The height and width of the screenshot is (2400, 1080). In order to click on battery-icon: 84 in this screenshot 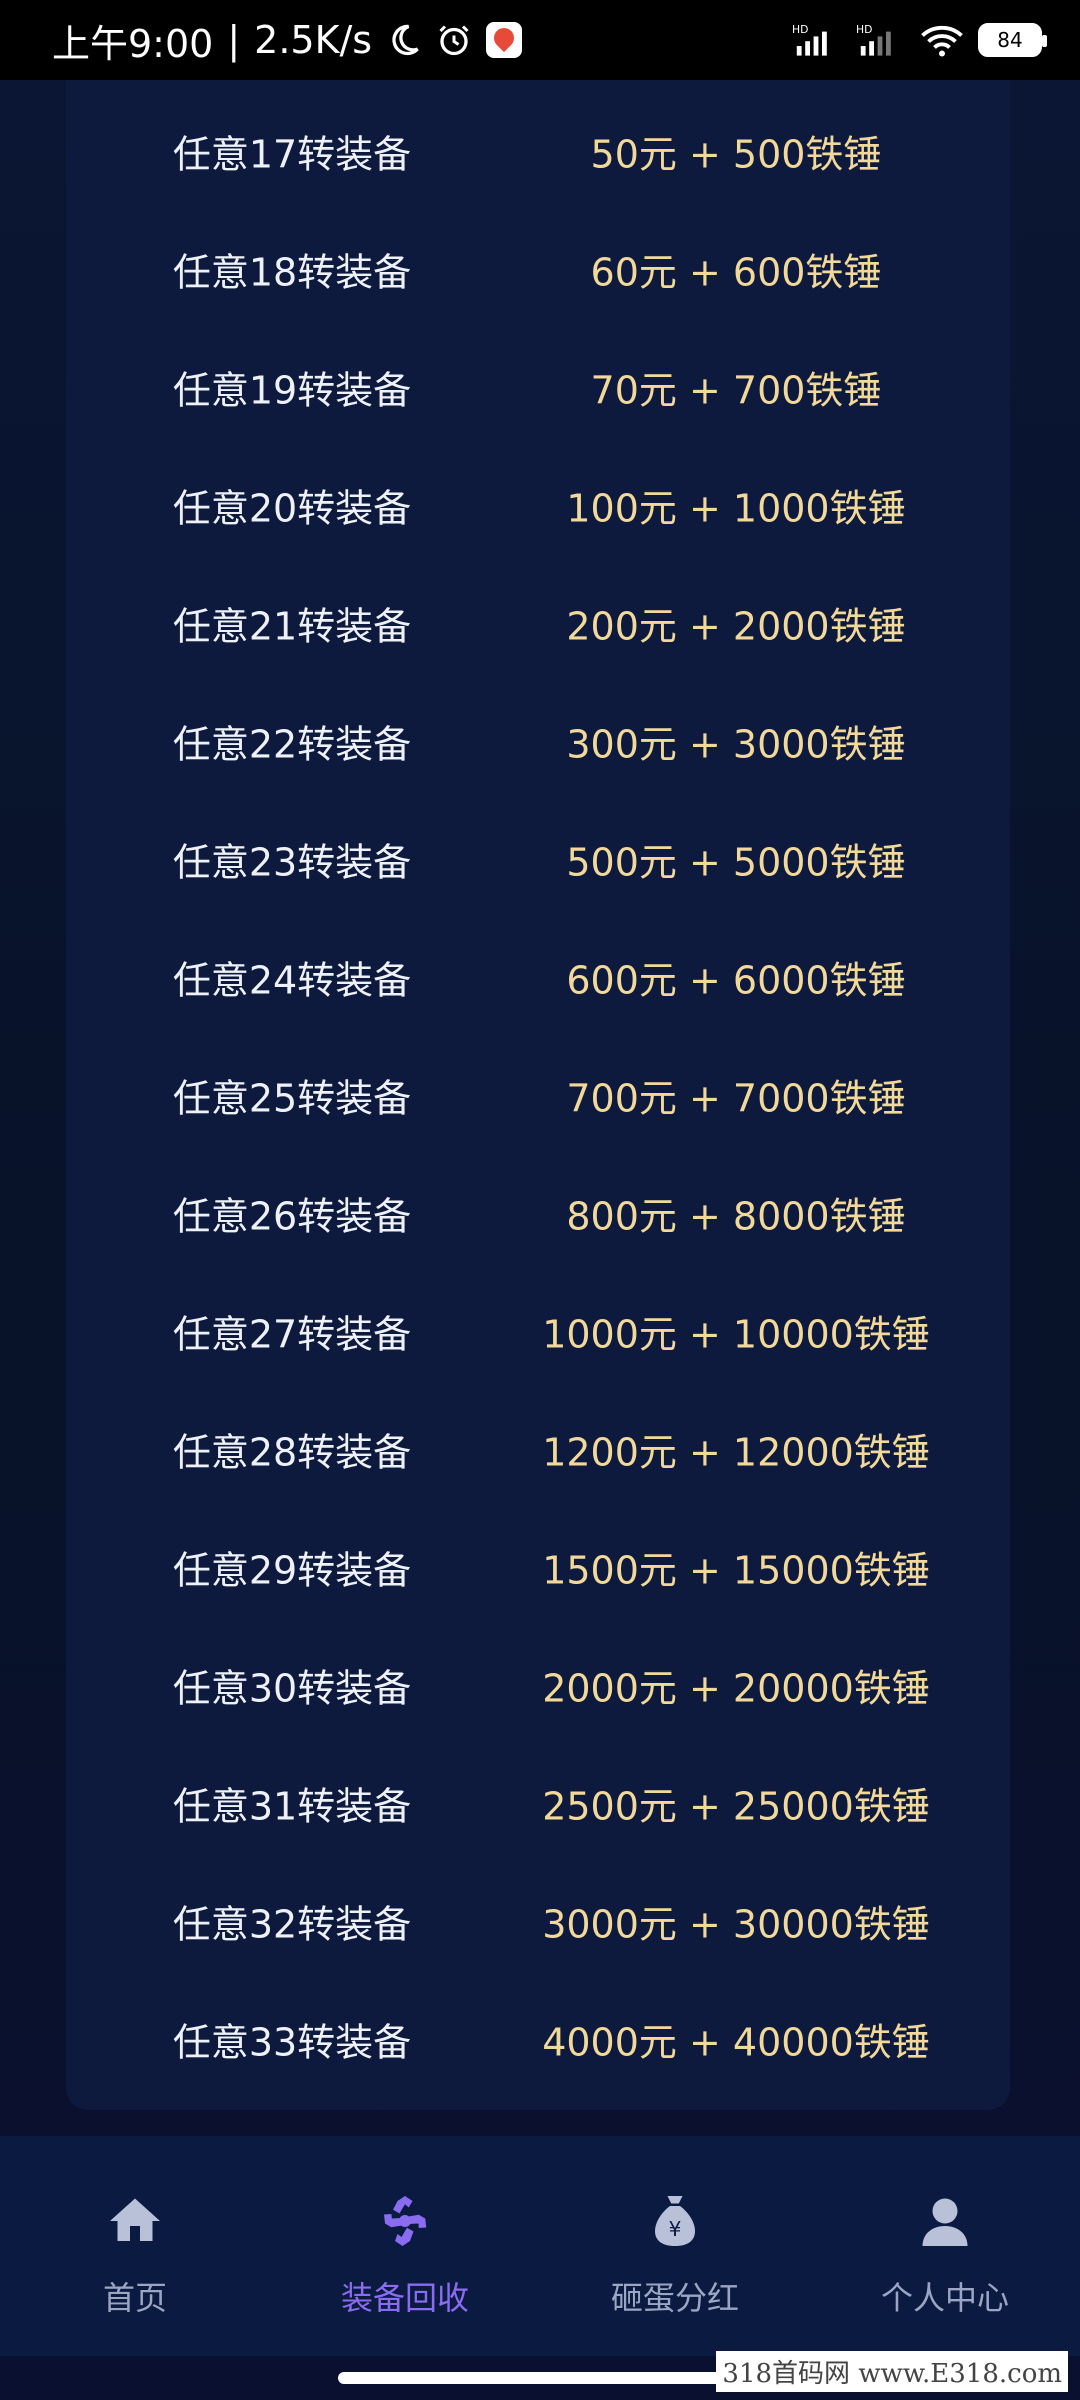, I will do `click(1012, 40)`.